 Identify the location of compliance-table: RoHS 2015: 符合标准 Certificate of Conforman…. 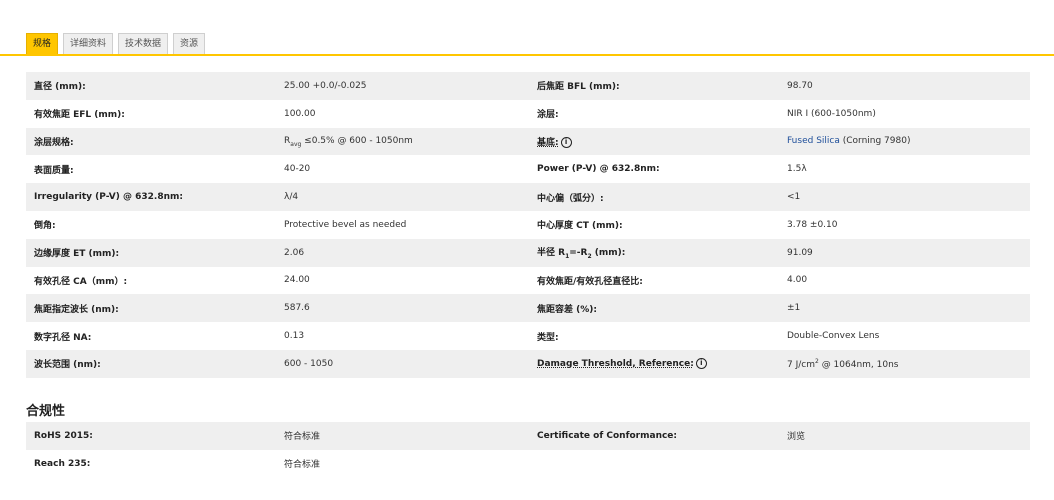
(528, 450).